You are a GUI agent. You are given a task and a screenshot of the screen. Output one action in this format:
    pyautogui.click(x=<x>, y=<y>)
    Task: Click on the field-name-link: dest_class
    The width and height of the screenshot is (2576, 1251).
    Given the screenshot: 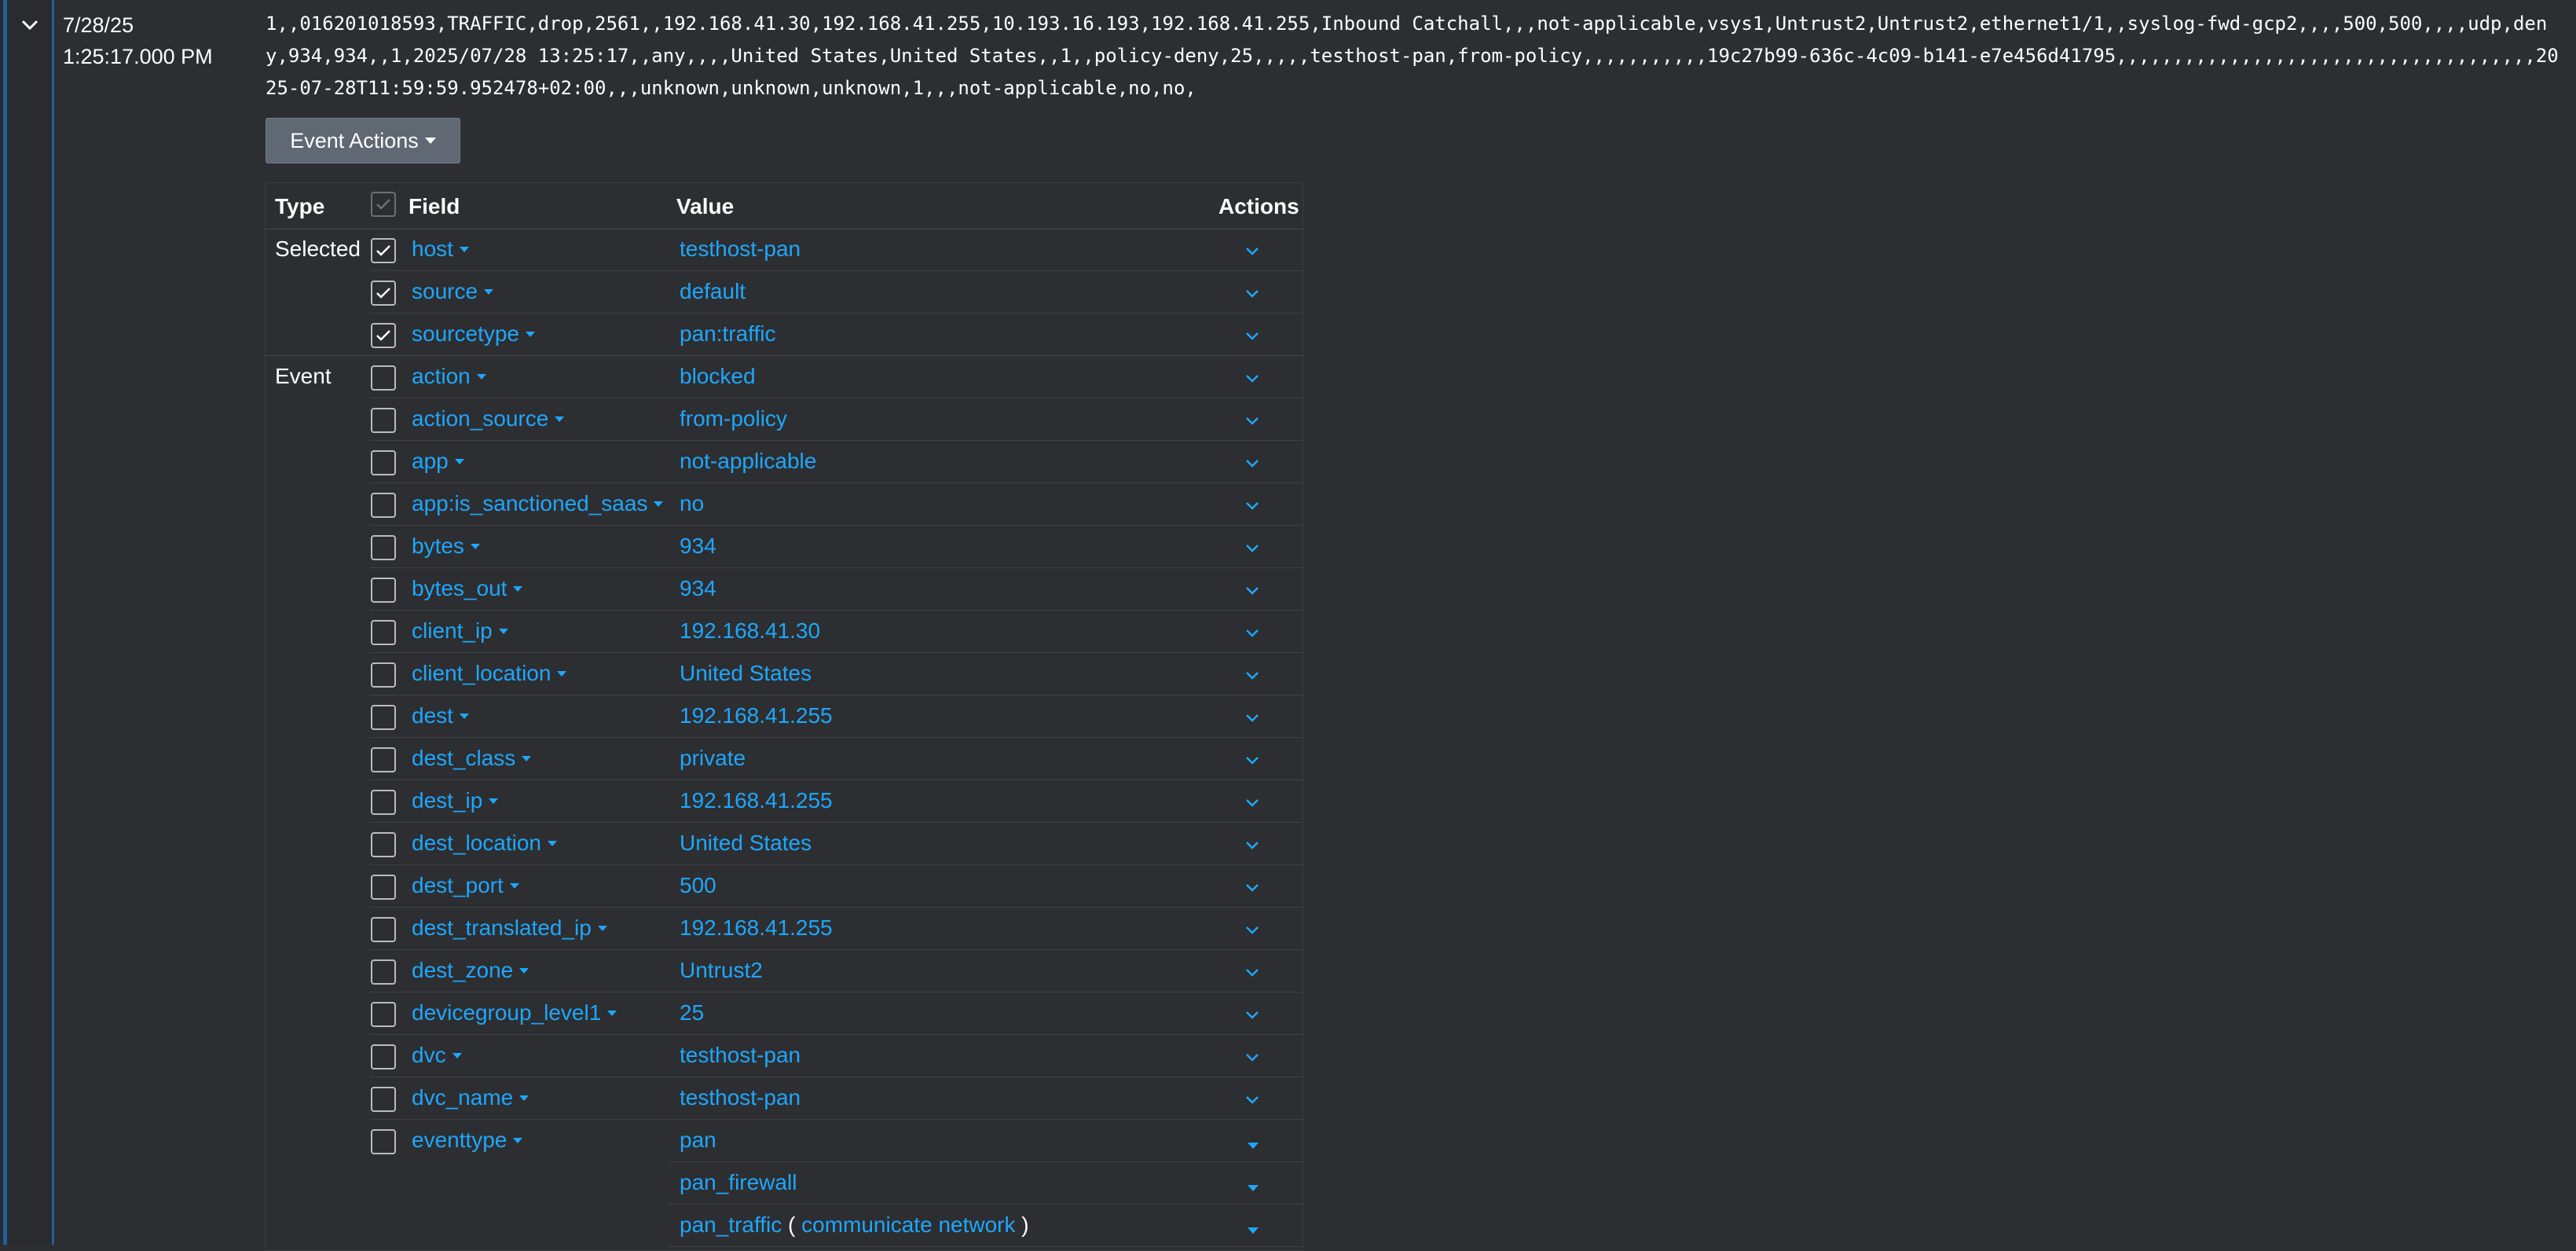 What is the action you would take?
    pyautogui.click(x=472, y=759)
    